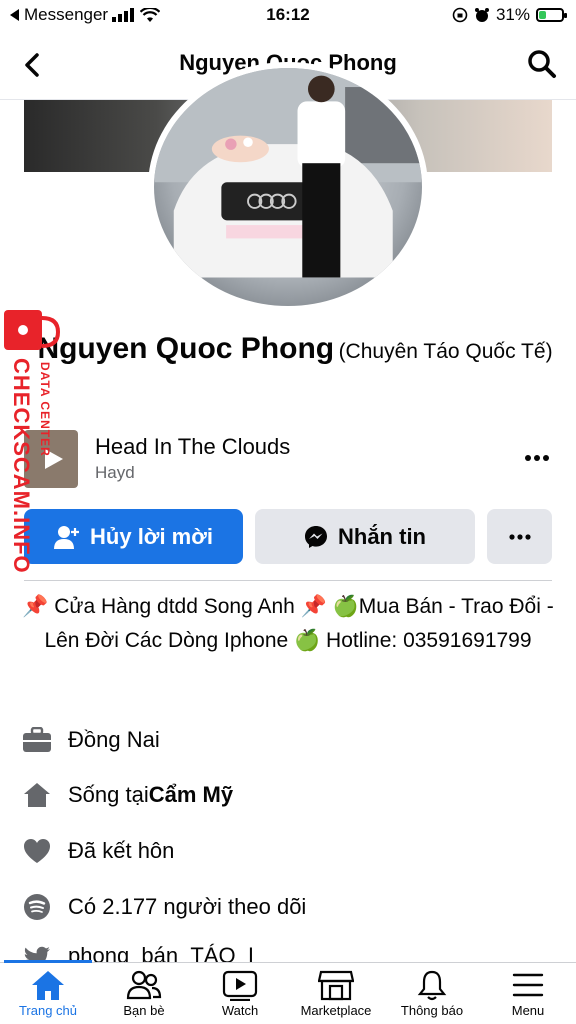 The height and width of the screenshot is (1024, 576). What do you see at coordinates (144, 1010) in the screenshot?
I see `tab-friends-label: Bạn bè` at bounding box center [144, 1010].